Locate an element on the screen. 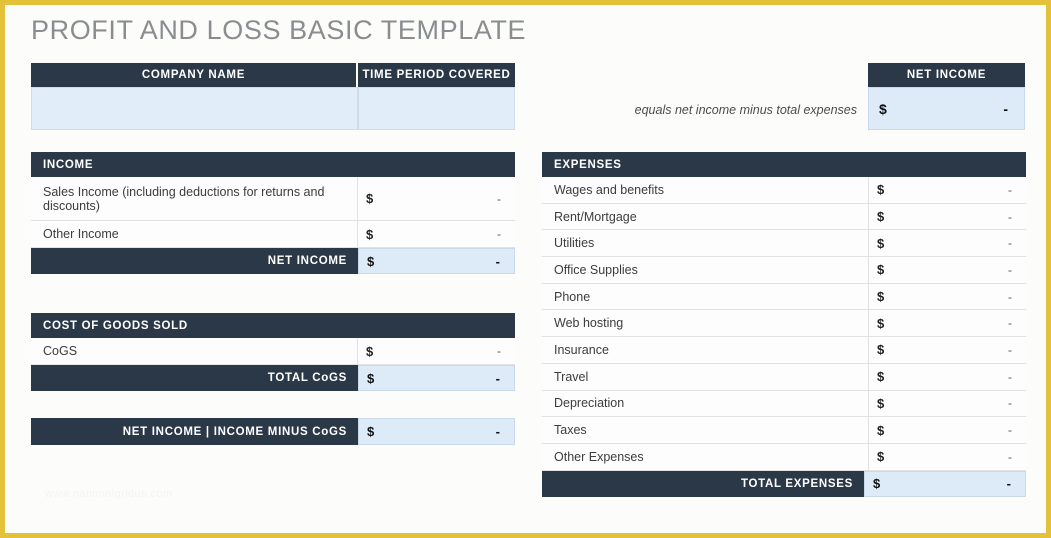 The width and height of the screenshot is (1051, 538). net-income-callout-value: - is located at coordinates (1005, 108).